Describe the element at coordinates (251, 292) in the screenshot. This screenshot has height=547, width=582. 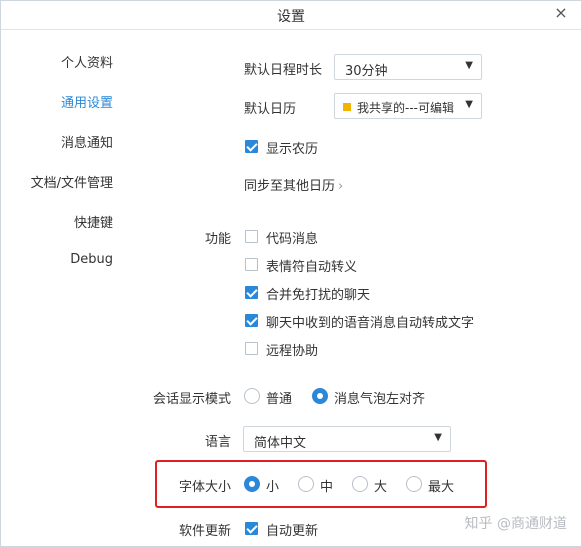
I see `merge-dnd-checkbox` at that location.